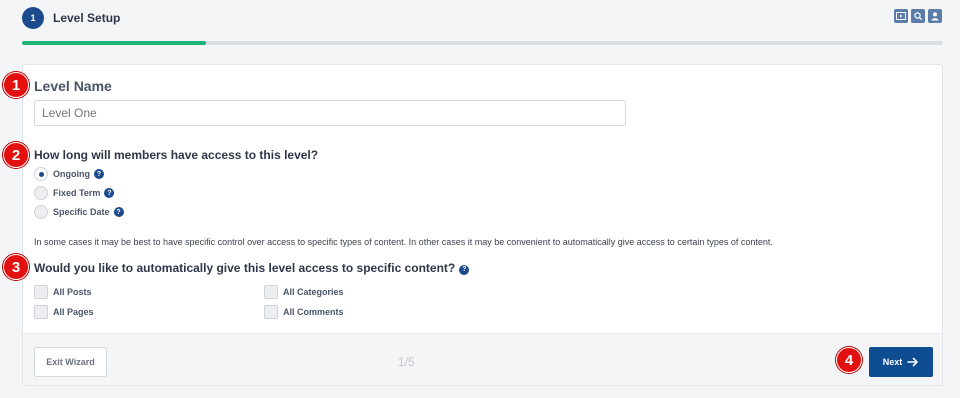 The image size is (960, 398). Describe the element at coordinates (913, 362) in the screenshot. I see `arrow-right-icon` at that location.